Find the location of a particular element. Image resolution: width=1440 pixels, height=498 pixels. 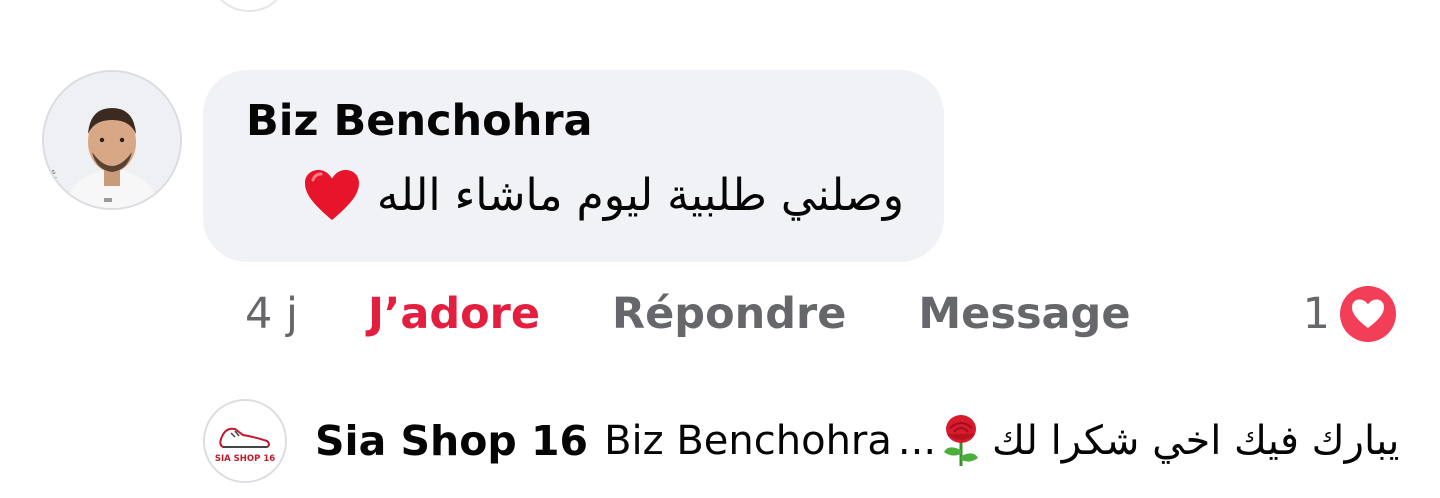

svg-text: ع is located at coordinates (53, 172).